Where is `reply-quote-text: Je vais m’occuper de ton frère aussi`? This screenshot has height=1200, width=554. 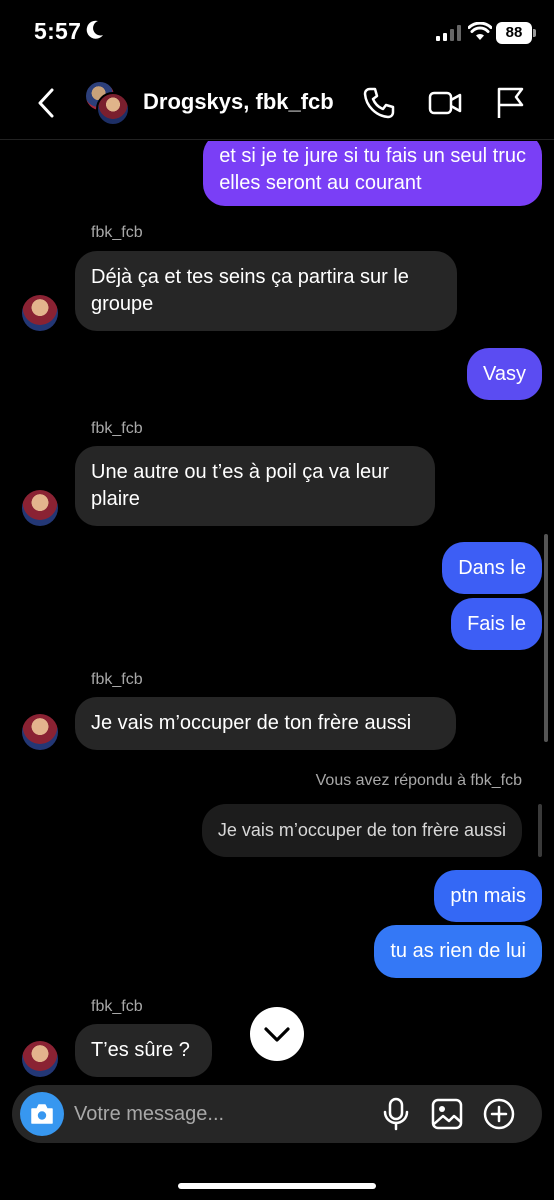
reply-quote-text: Je vais m’occuper de ton frère aussi is located at coordinates (361, 830).